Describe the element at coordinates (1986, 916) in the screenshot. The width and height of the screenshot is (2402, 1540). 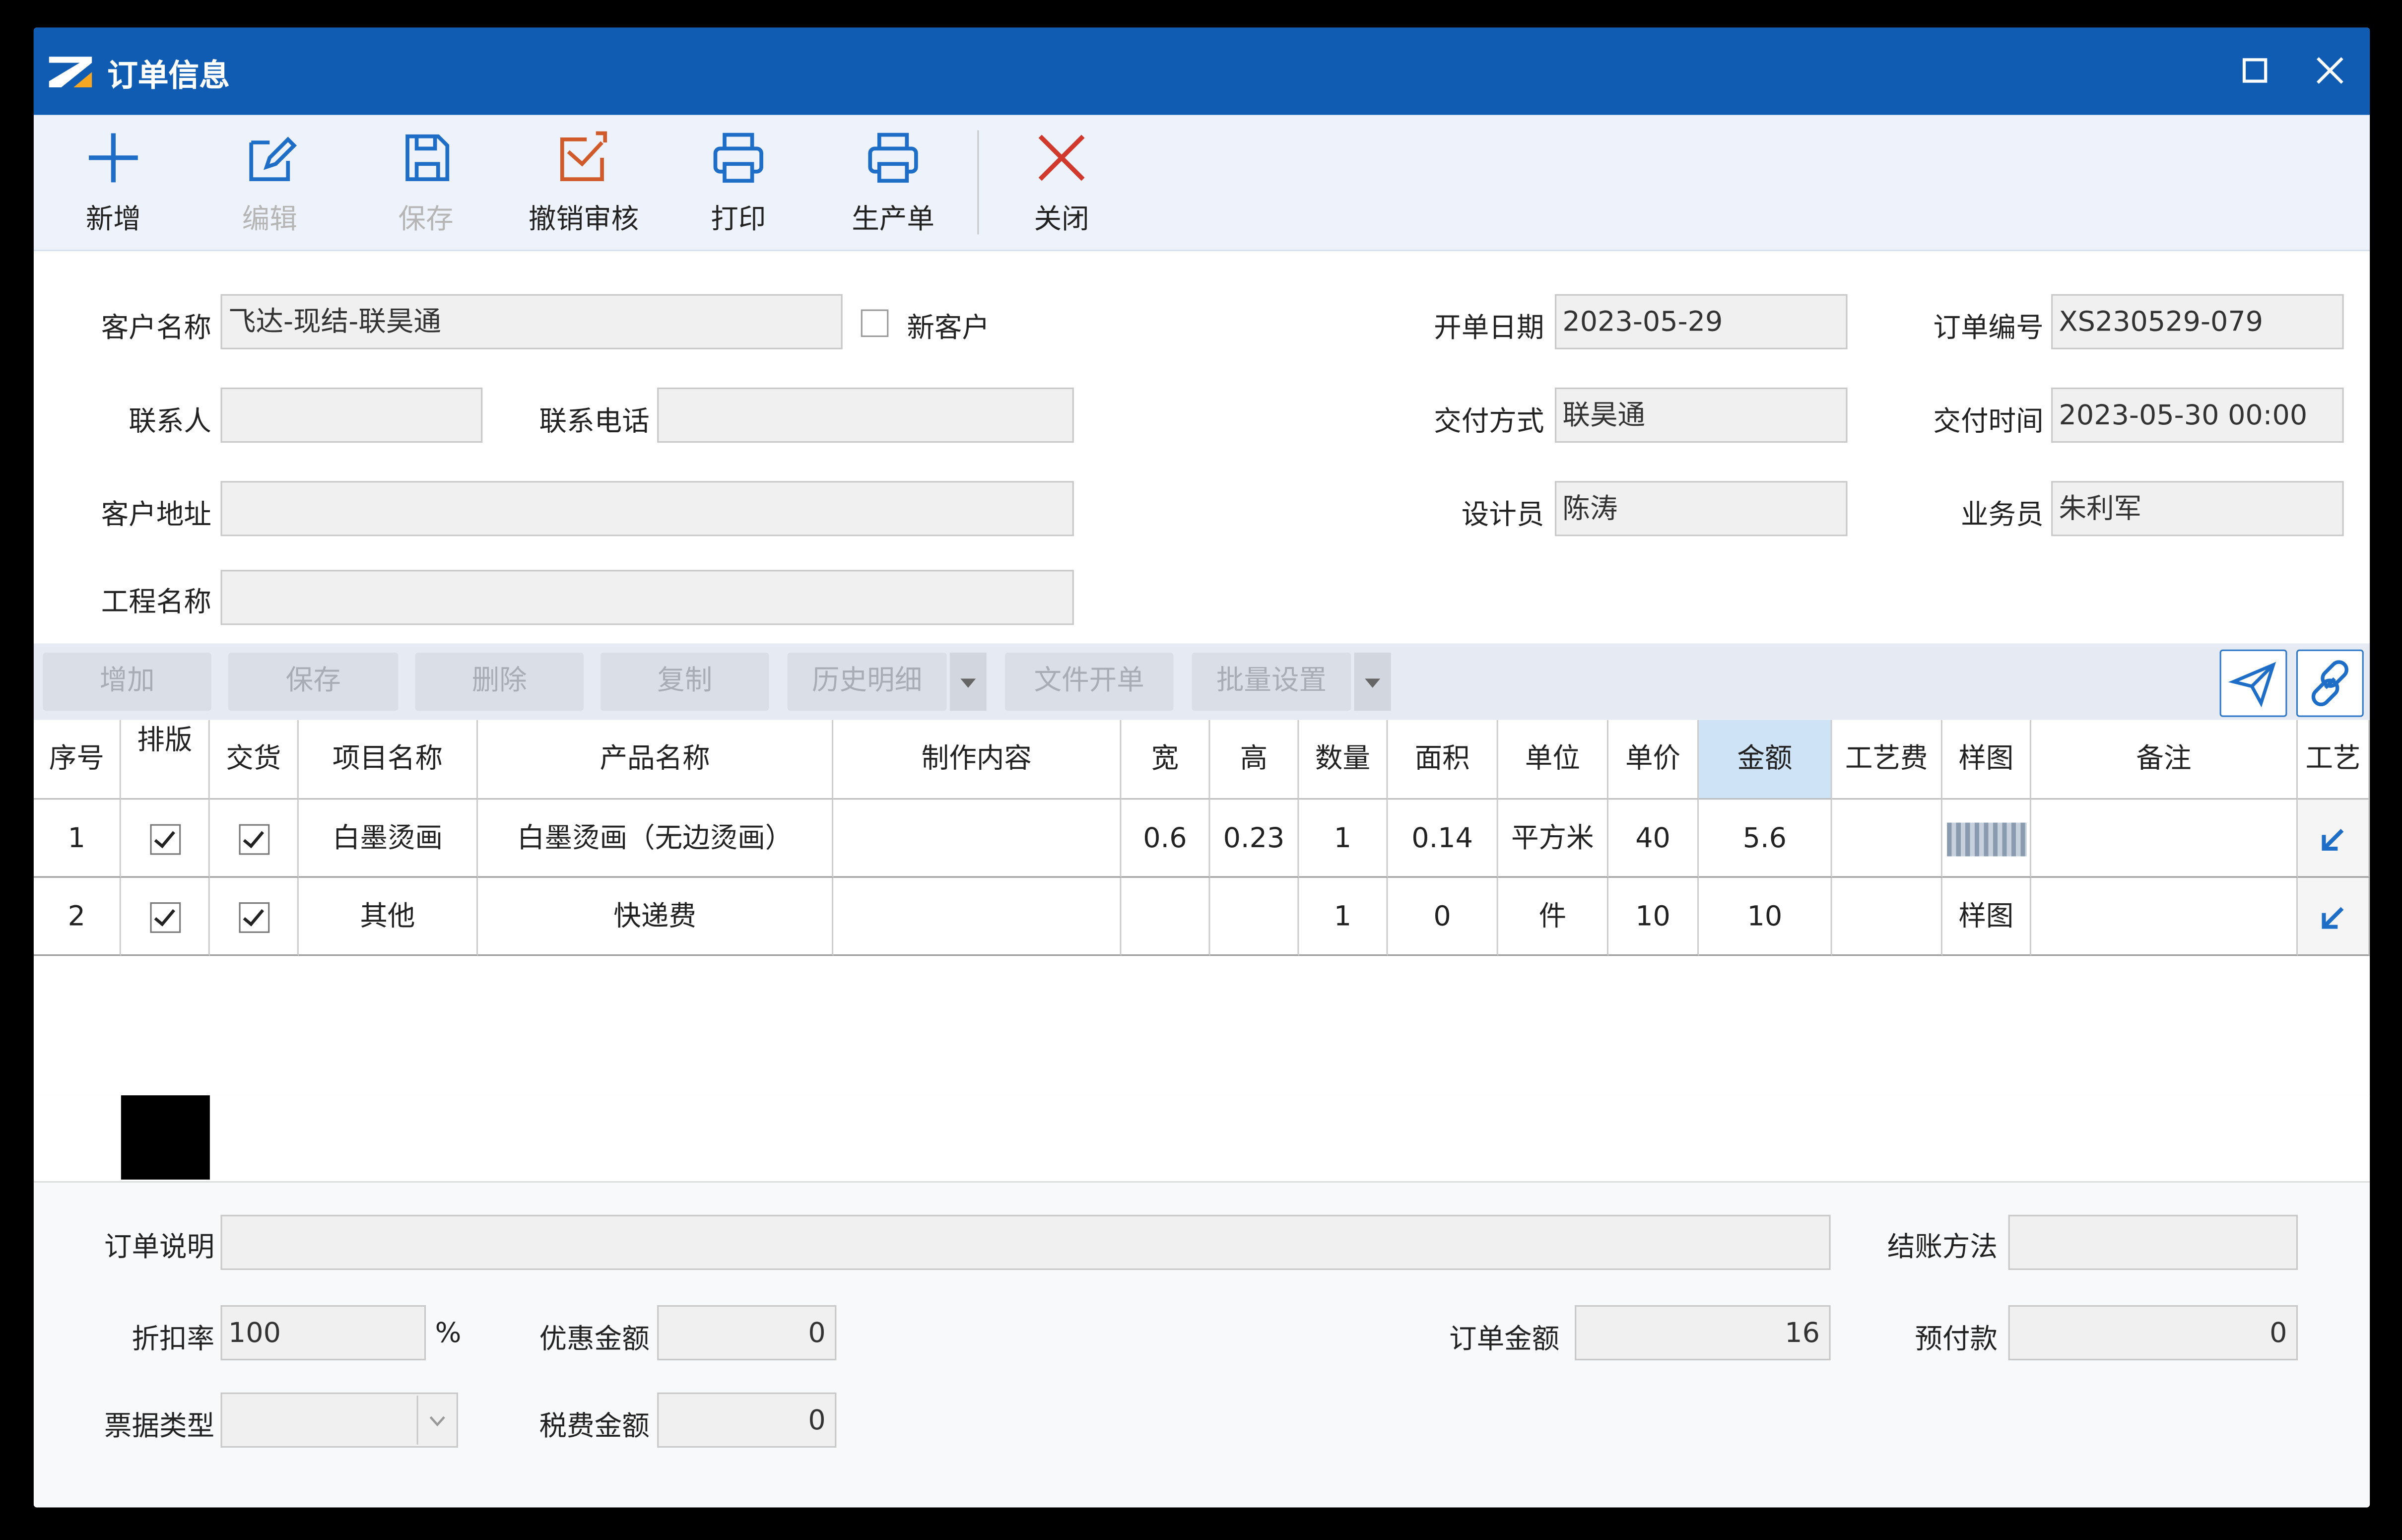
I see `cell-sample: 样图` at that location.